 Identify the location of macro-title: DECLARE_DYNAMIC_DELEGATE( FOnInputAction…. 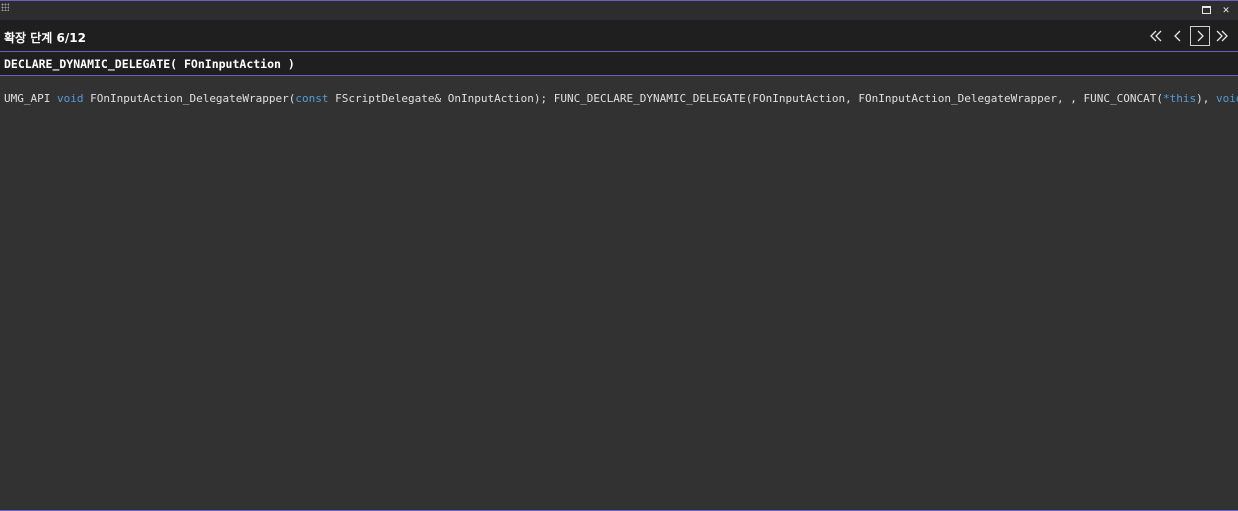
(149, 64).